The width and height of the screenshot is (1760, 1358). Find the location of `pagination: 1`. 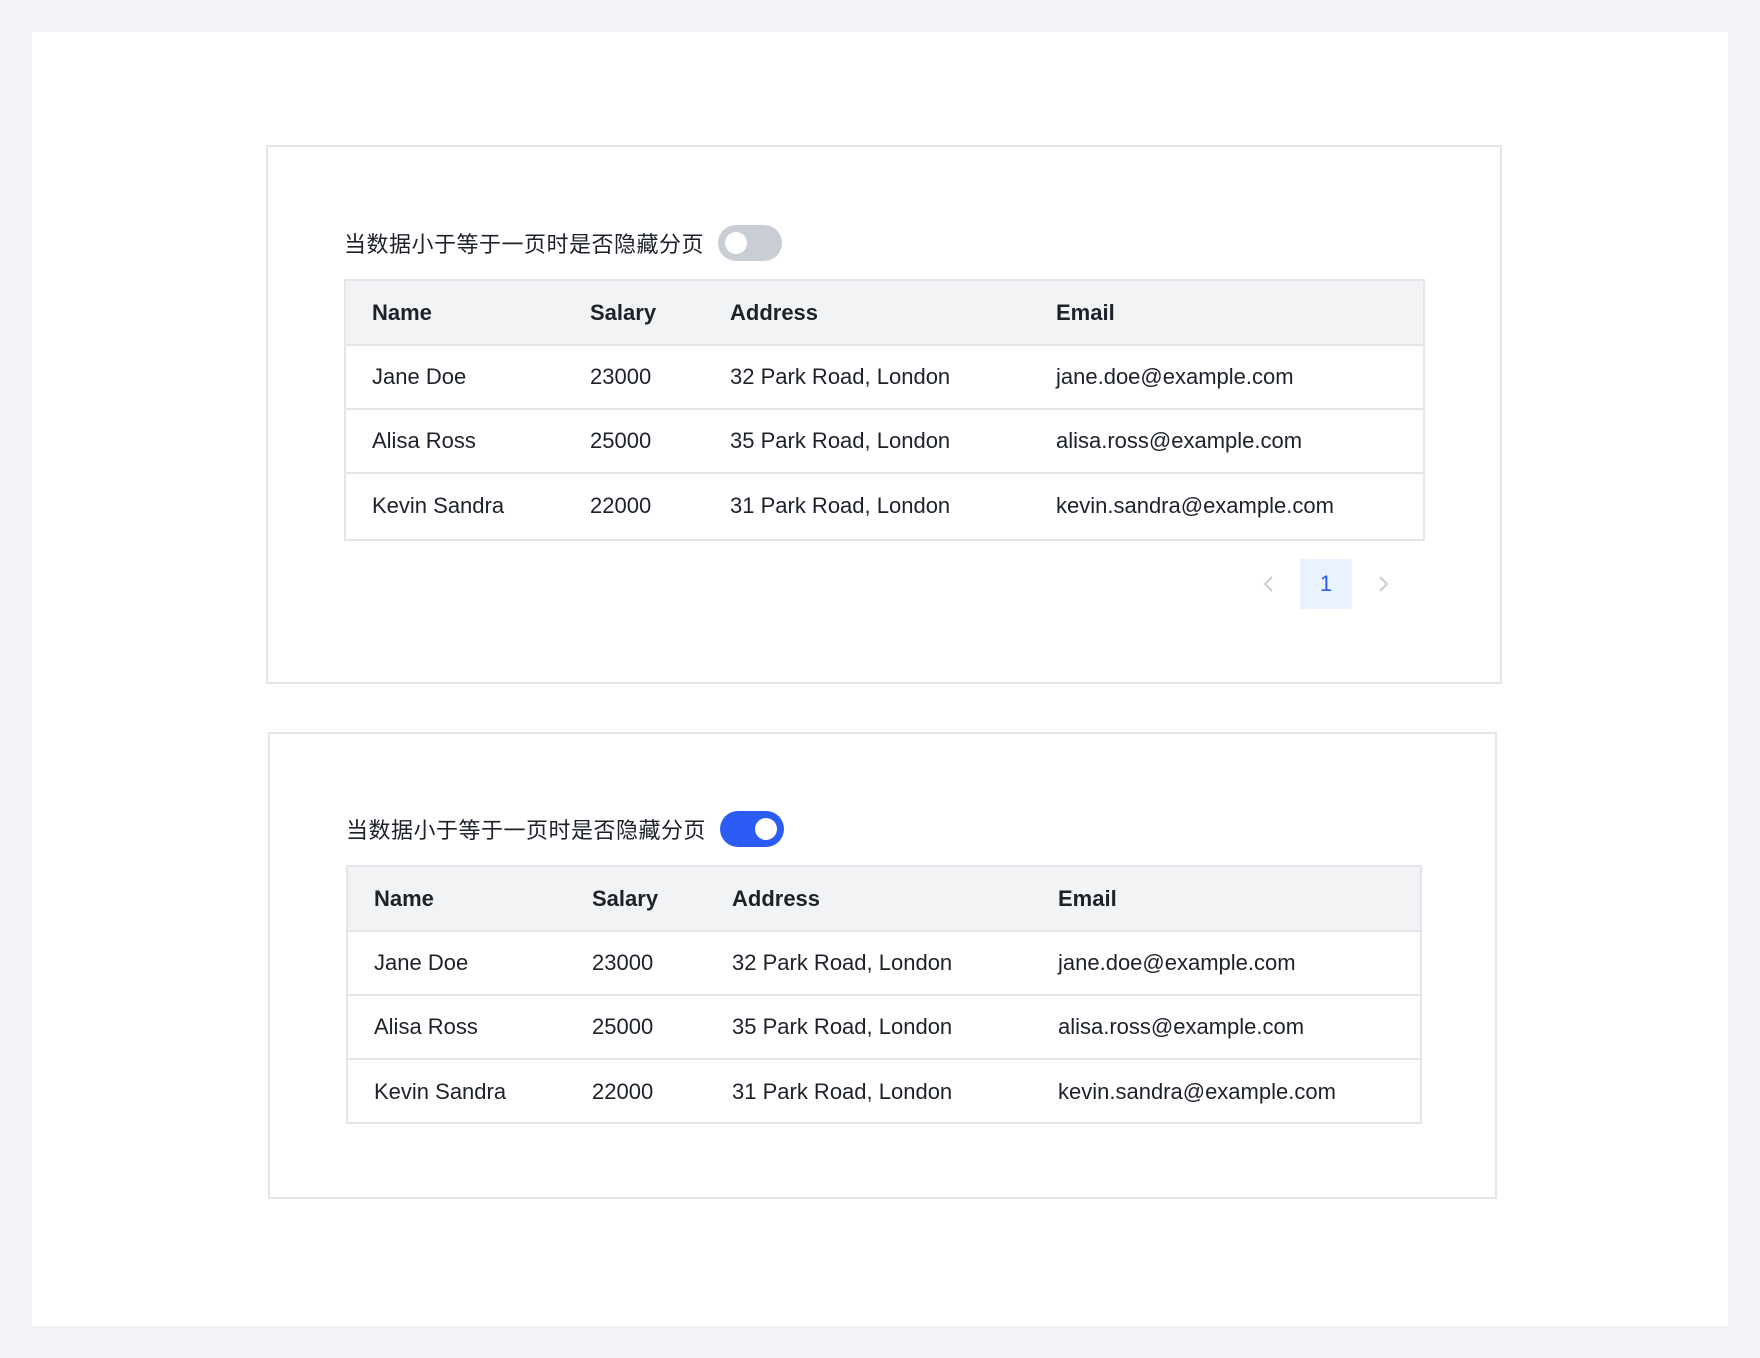

pagination: 1 is located at coordinates (1326, 584).